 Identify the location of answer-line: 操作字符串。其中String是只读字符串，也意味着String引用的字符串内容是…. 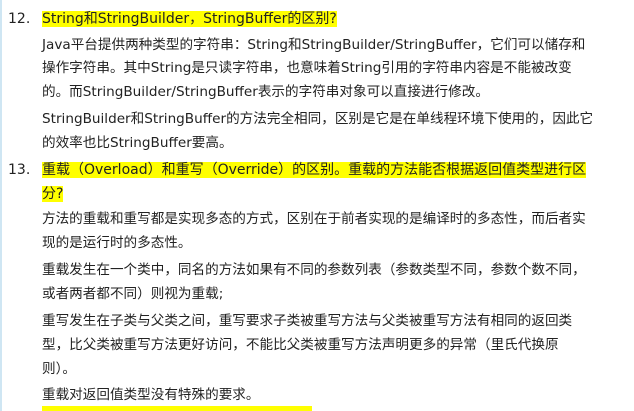
(307, 68).